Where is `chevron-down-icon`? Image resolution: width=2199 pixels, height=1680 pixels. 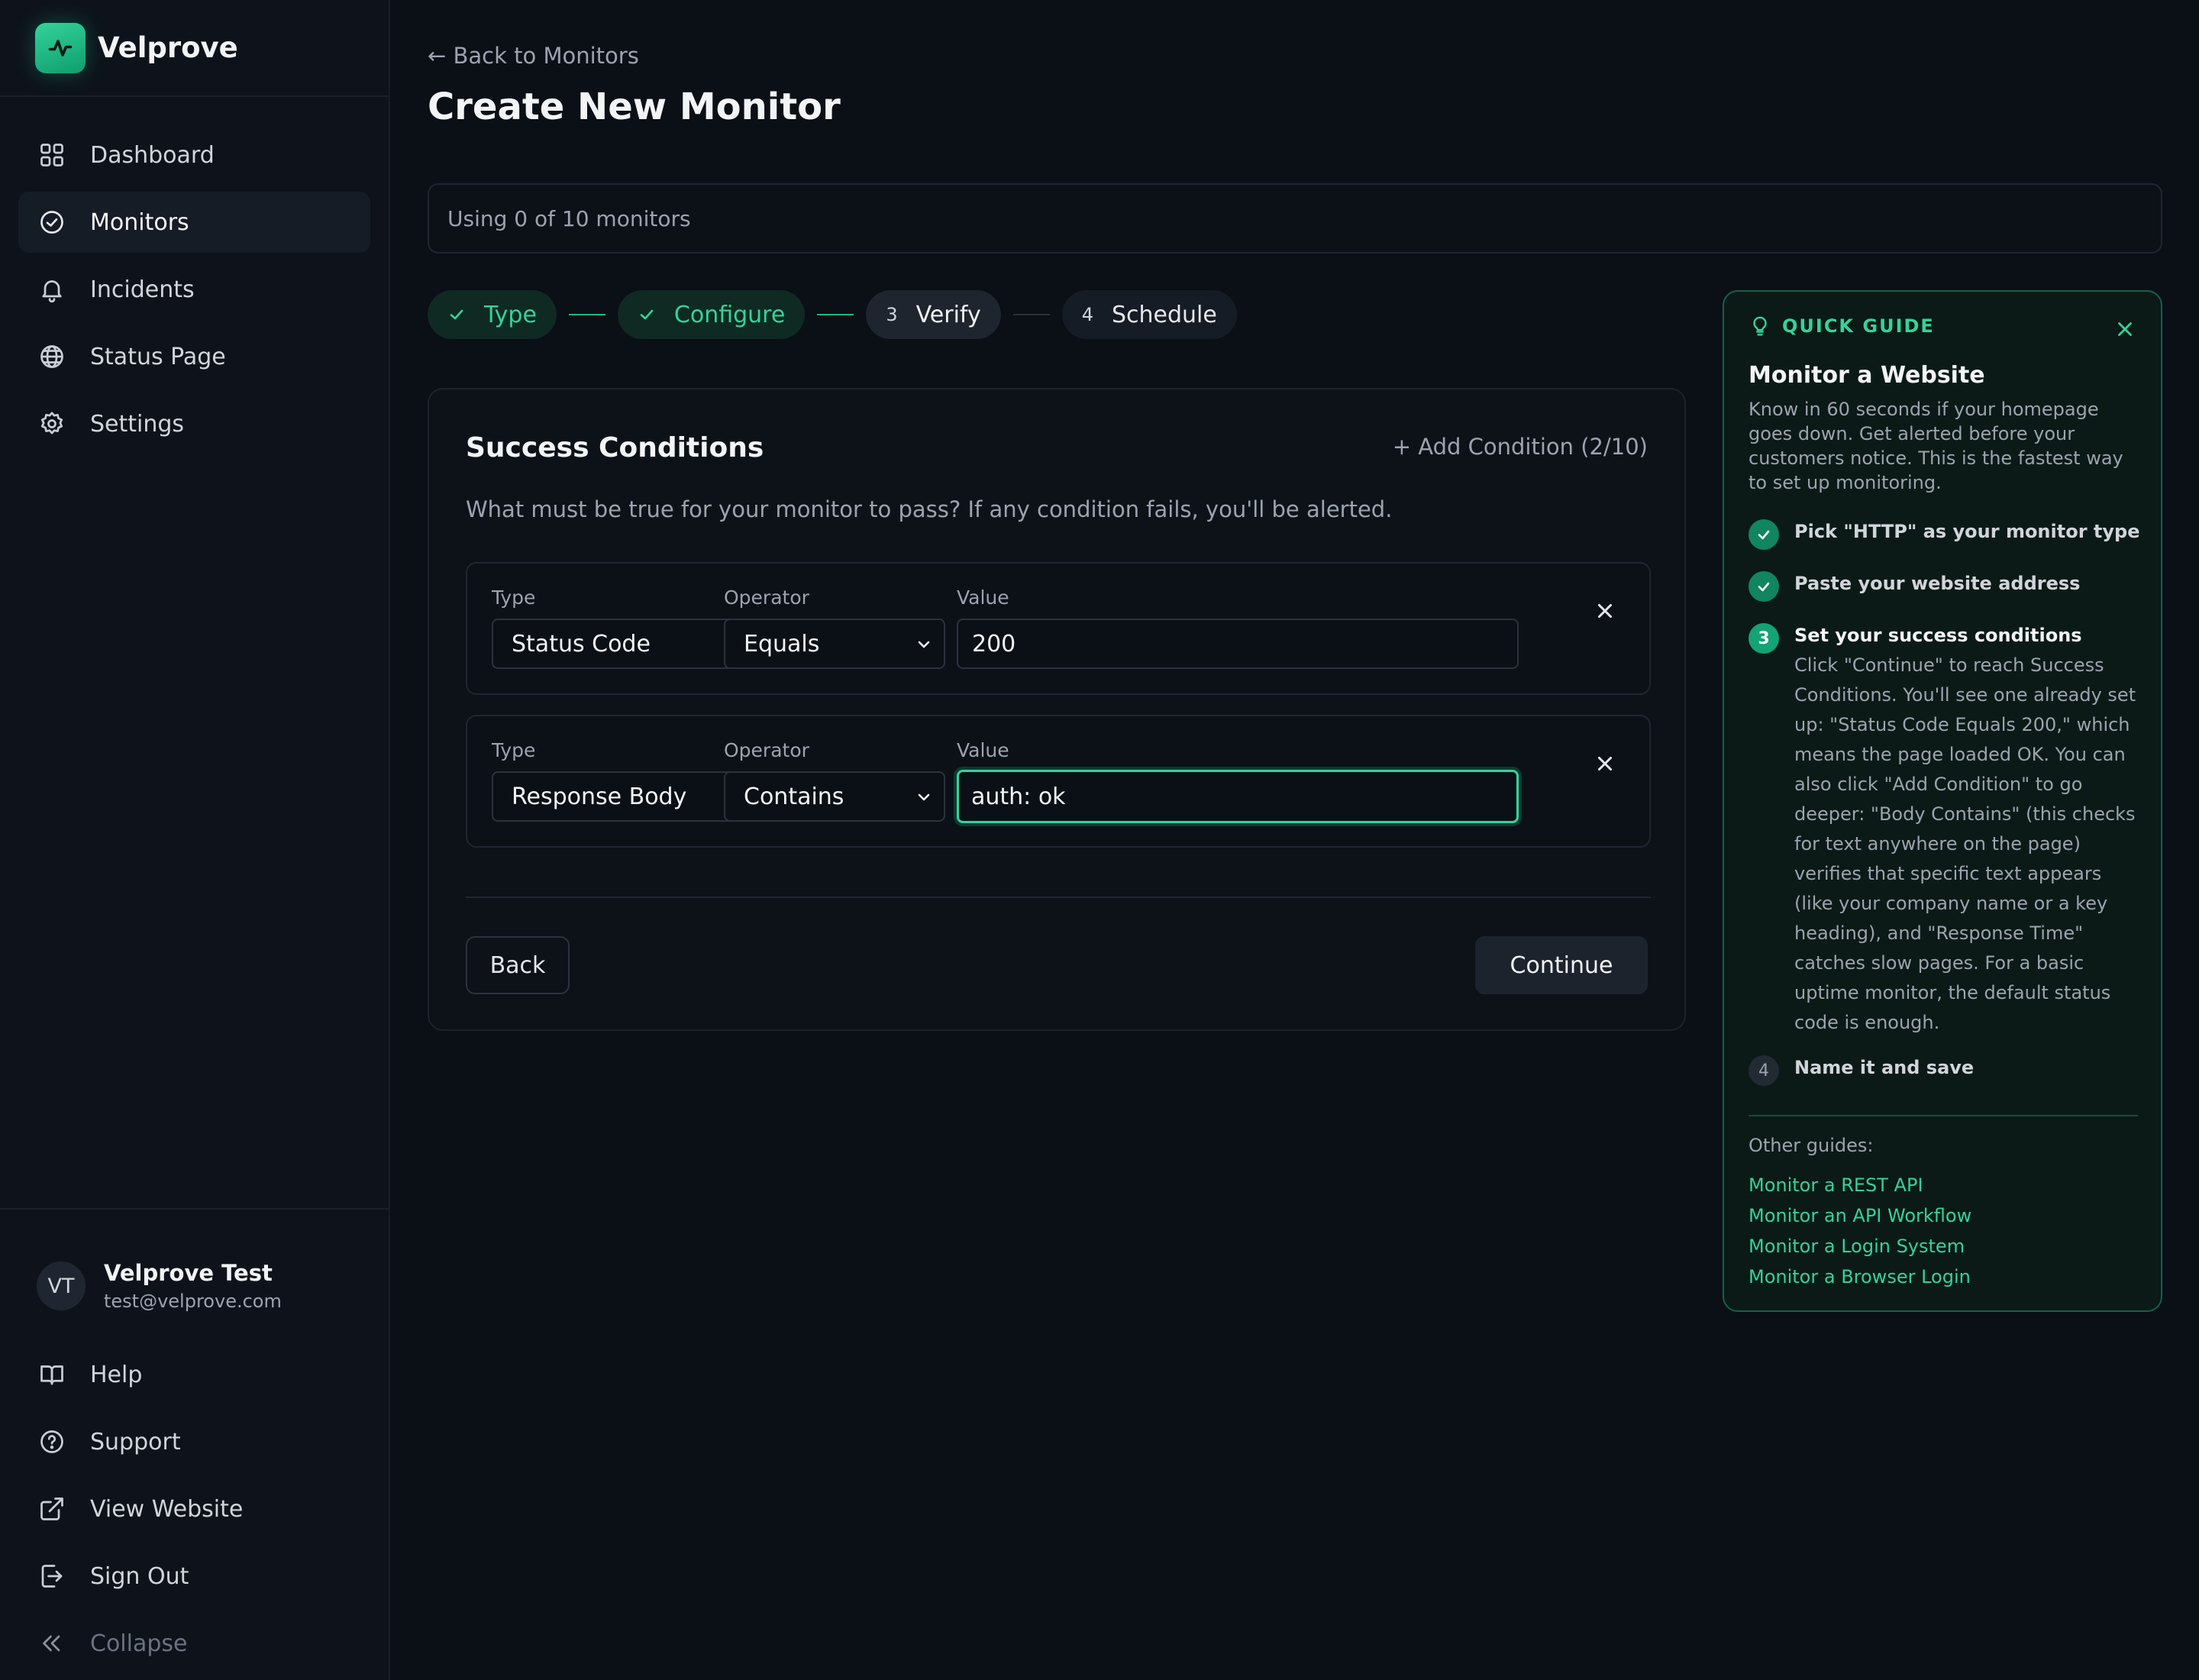 chevron-down-icon is located at coordinates (924, 797).